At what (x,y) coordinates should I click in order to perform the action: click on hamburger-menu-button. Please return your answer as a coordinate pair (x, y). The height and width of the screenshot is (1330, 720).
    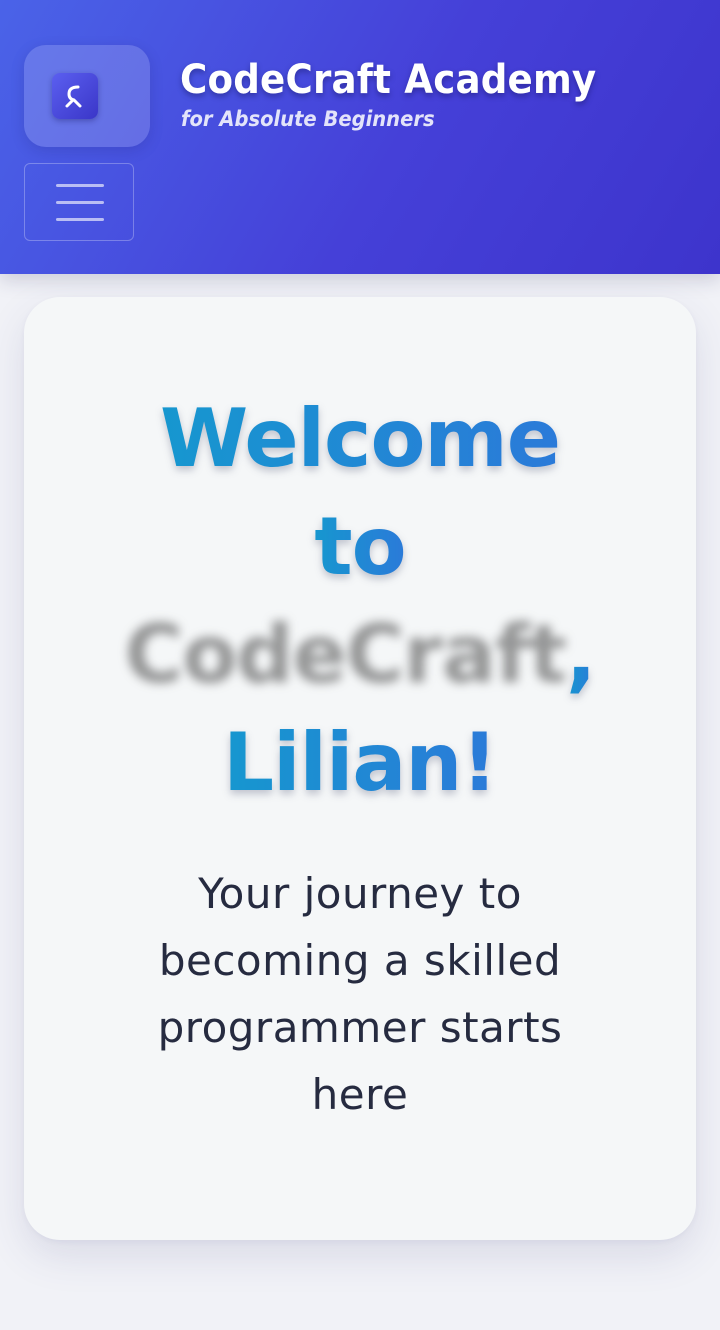
    Looking at the image, I should click on (79, 202).